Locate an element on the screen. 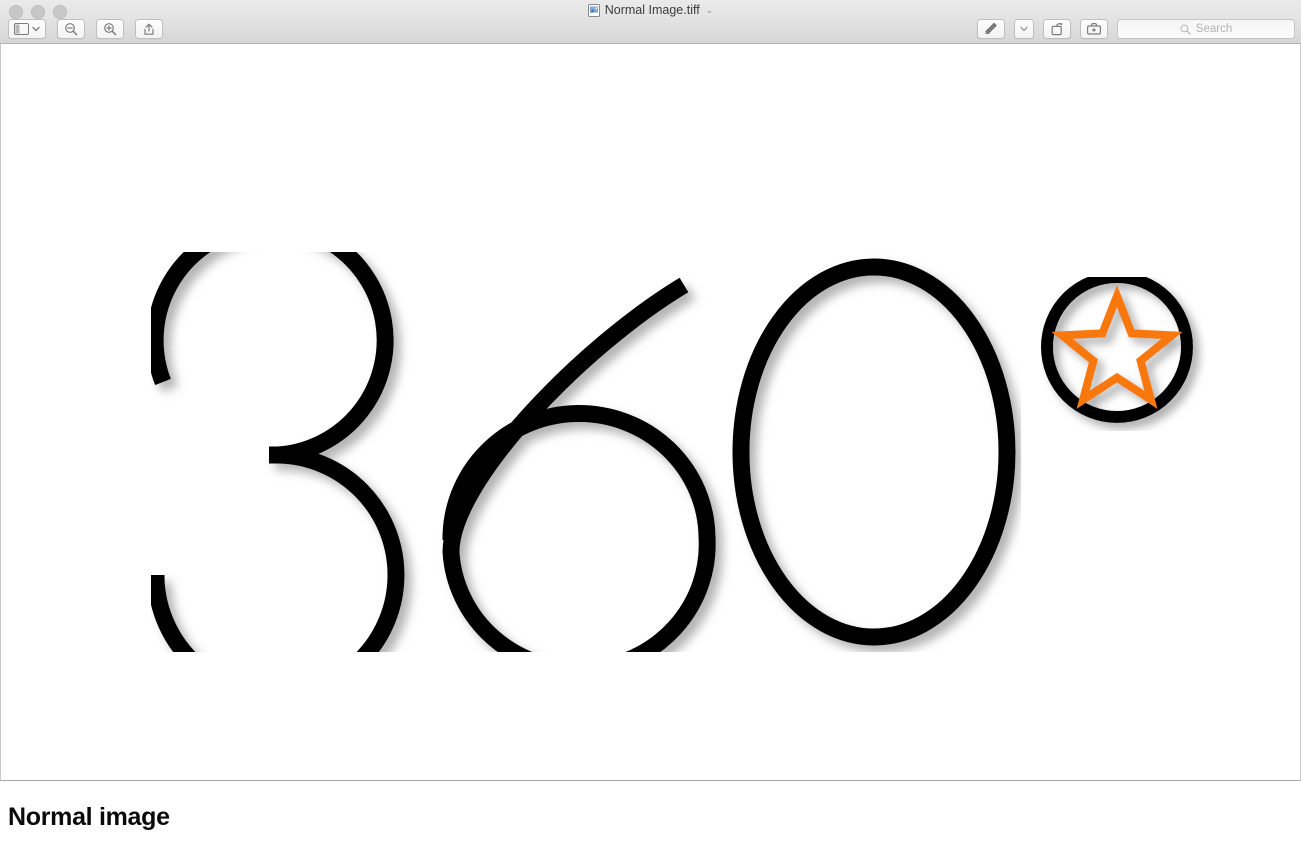  rotate-left-icon is located at coordinates (1056, 29).